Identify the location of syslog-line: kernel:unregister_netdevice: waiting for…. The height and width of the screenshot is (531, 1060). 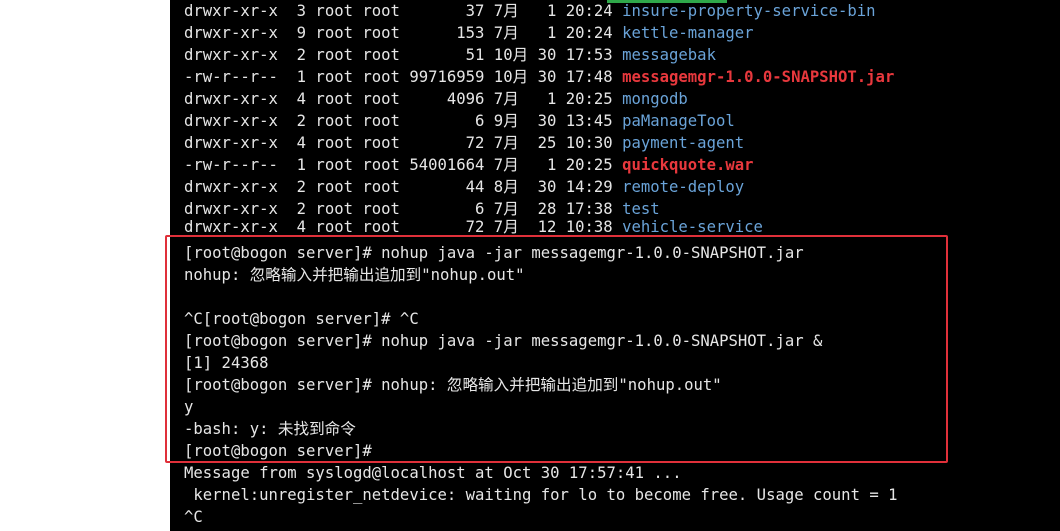
(541, 495).